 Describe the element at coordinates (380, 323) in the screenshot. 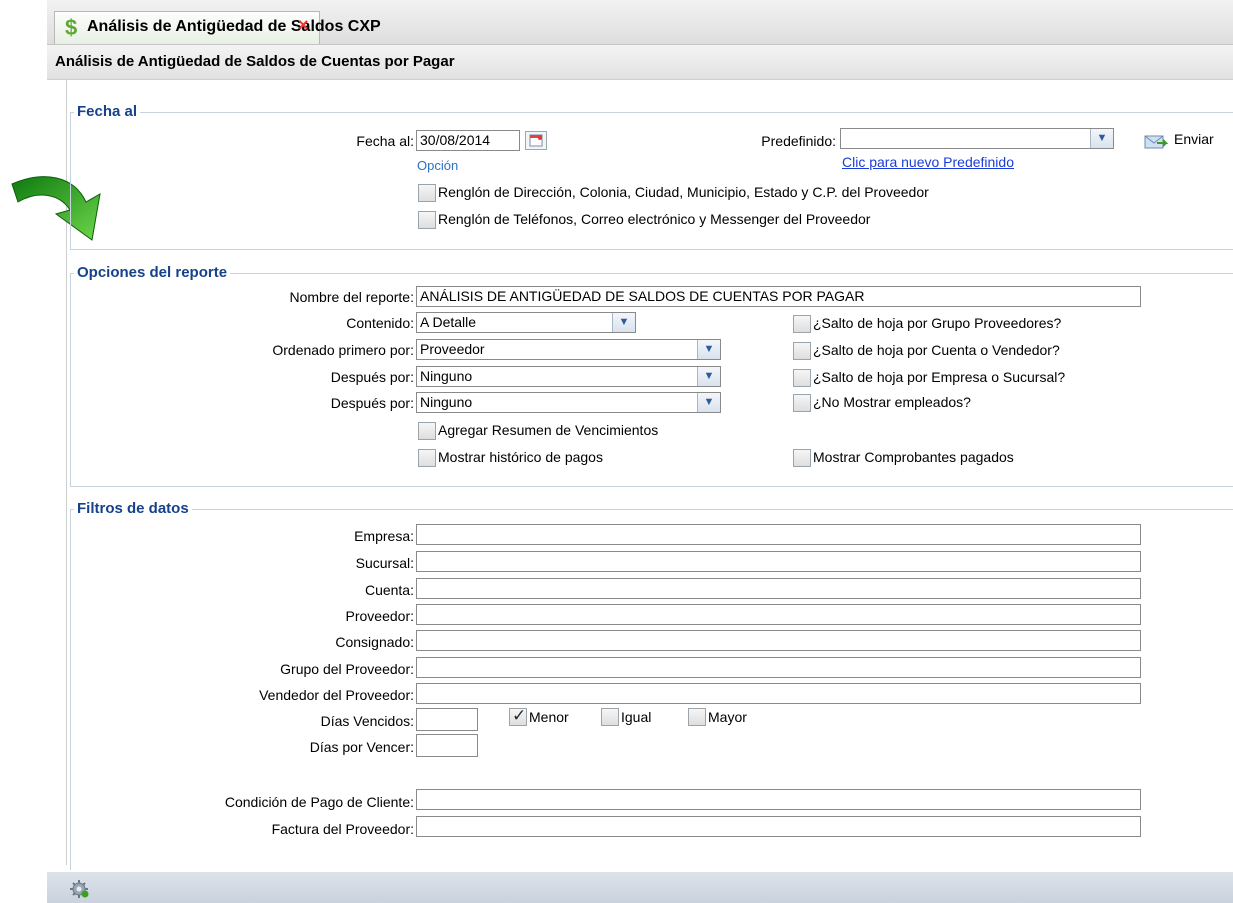

I see `contenido-label: Contenido:` at that location.